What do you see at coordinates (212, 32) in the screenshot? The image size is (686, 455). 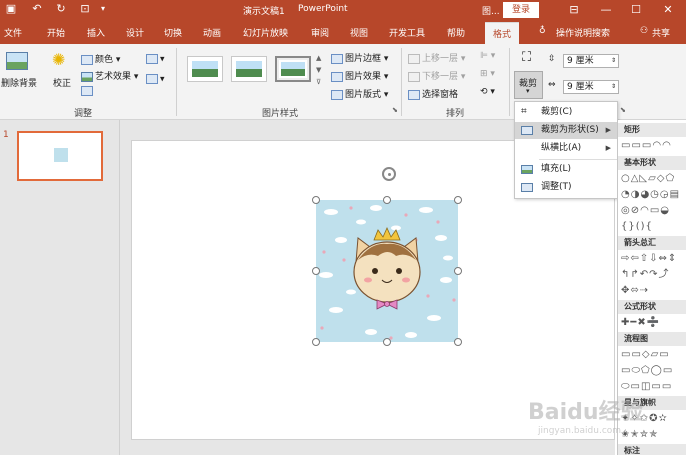 I see `tab-animations: 动画` at bounding box center [212, 32].